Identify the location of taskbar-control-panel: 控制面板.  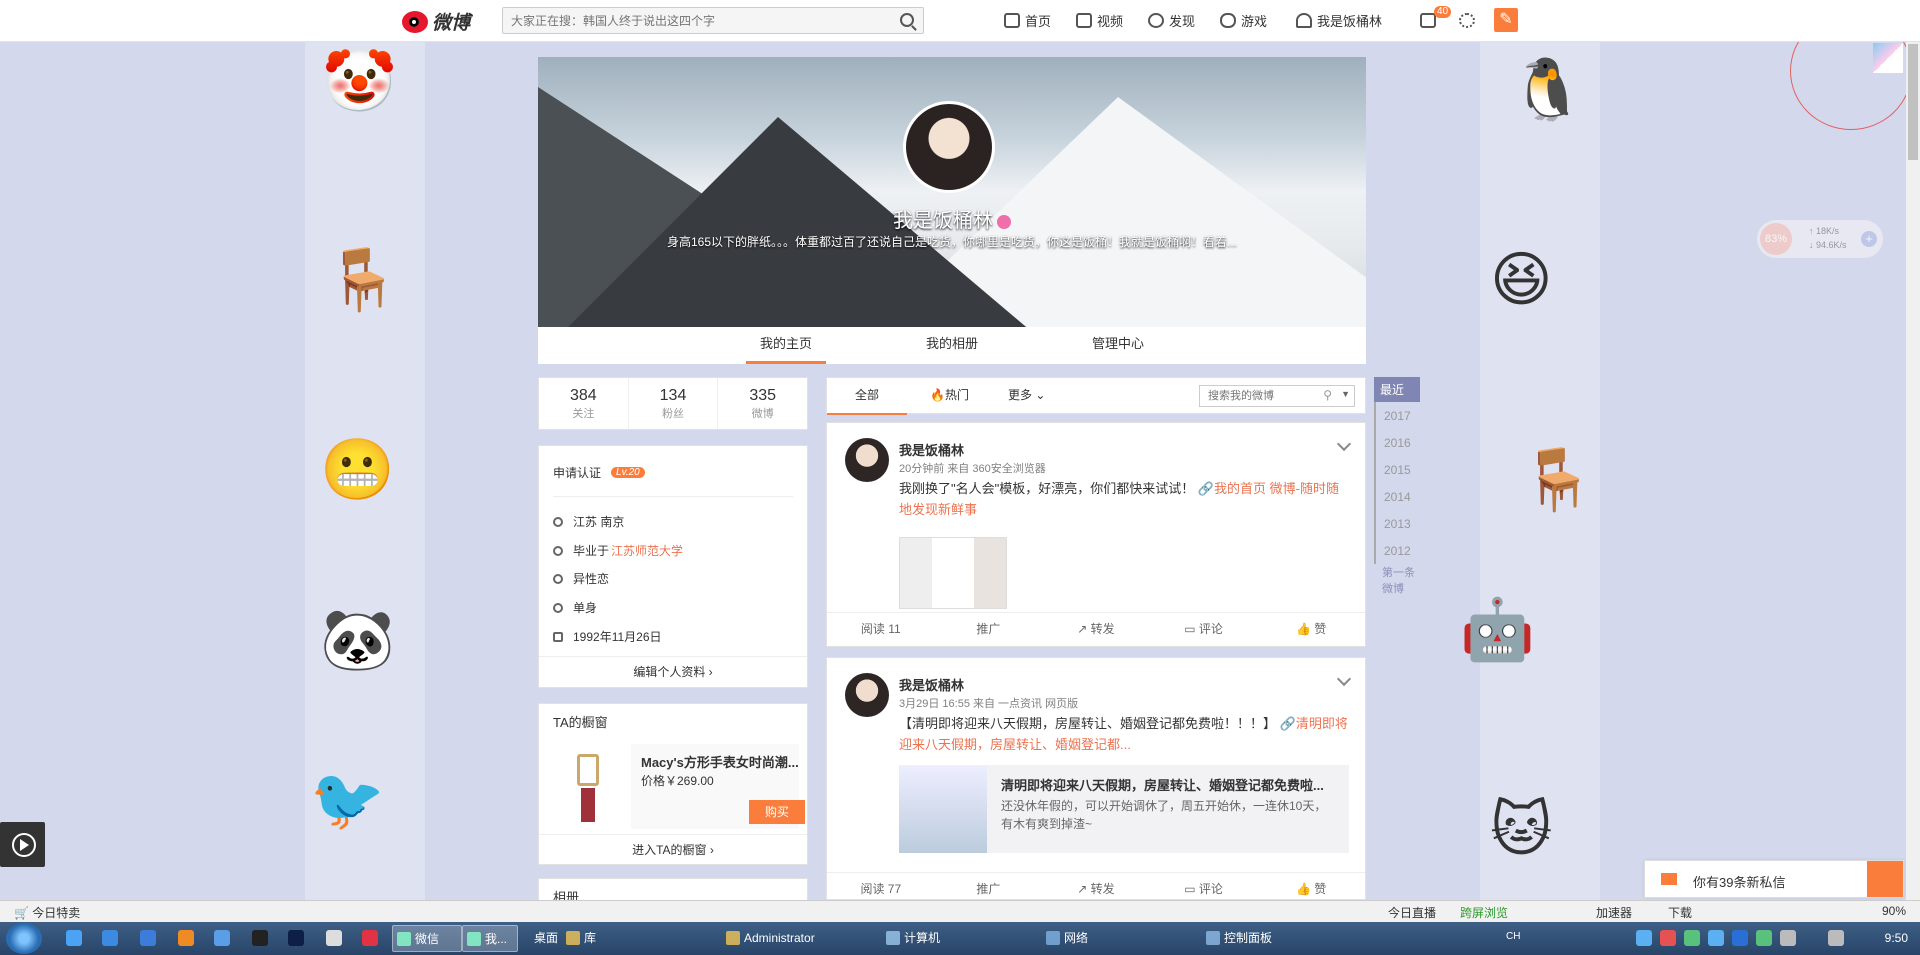
(1237, 938).